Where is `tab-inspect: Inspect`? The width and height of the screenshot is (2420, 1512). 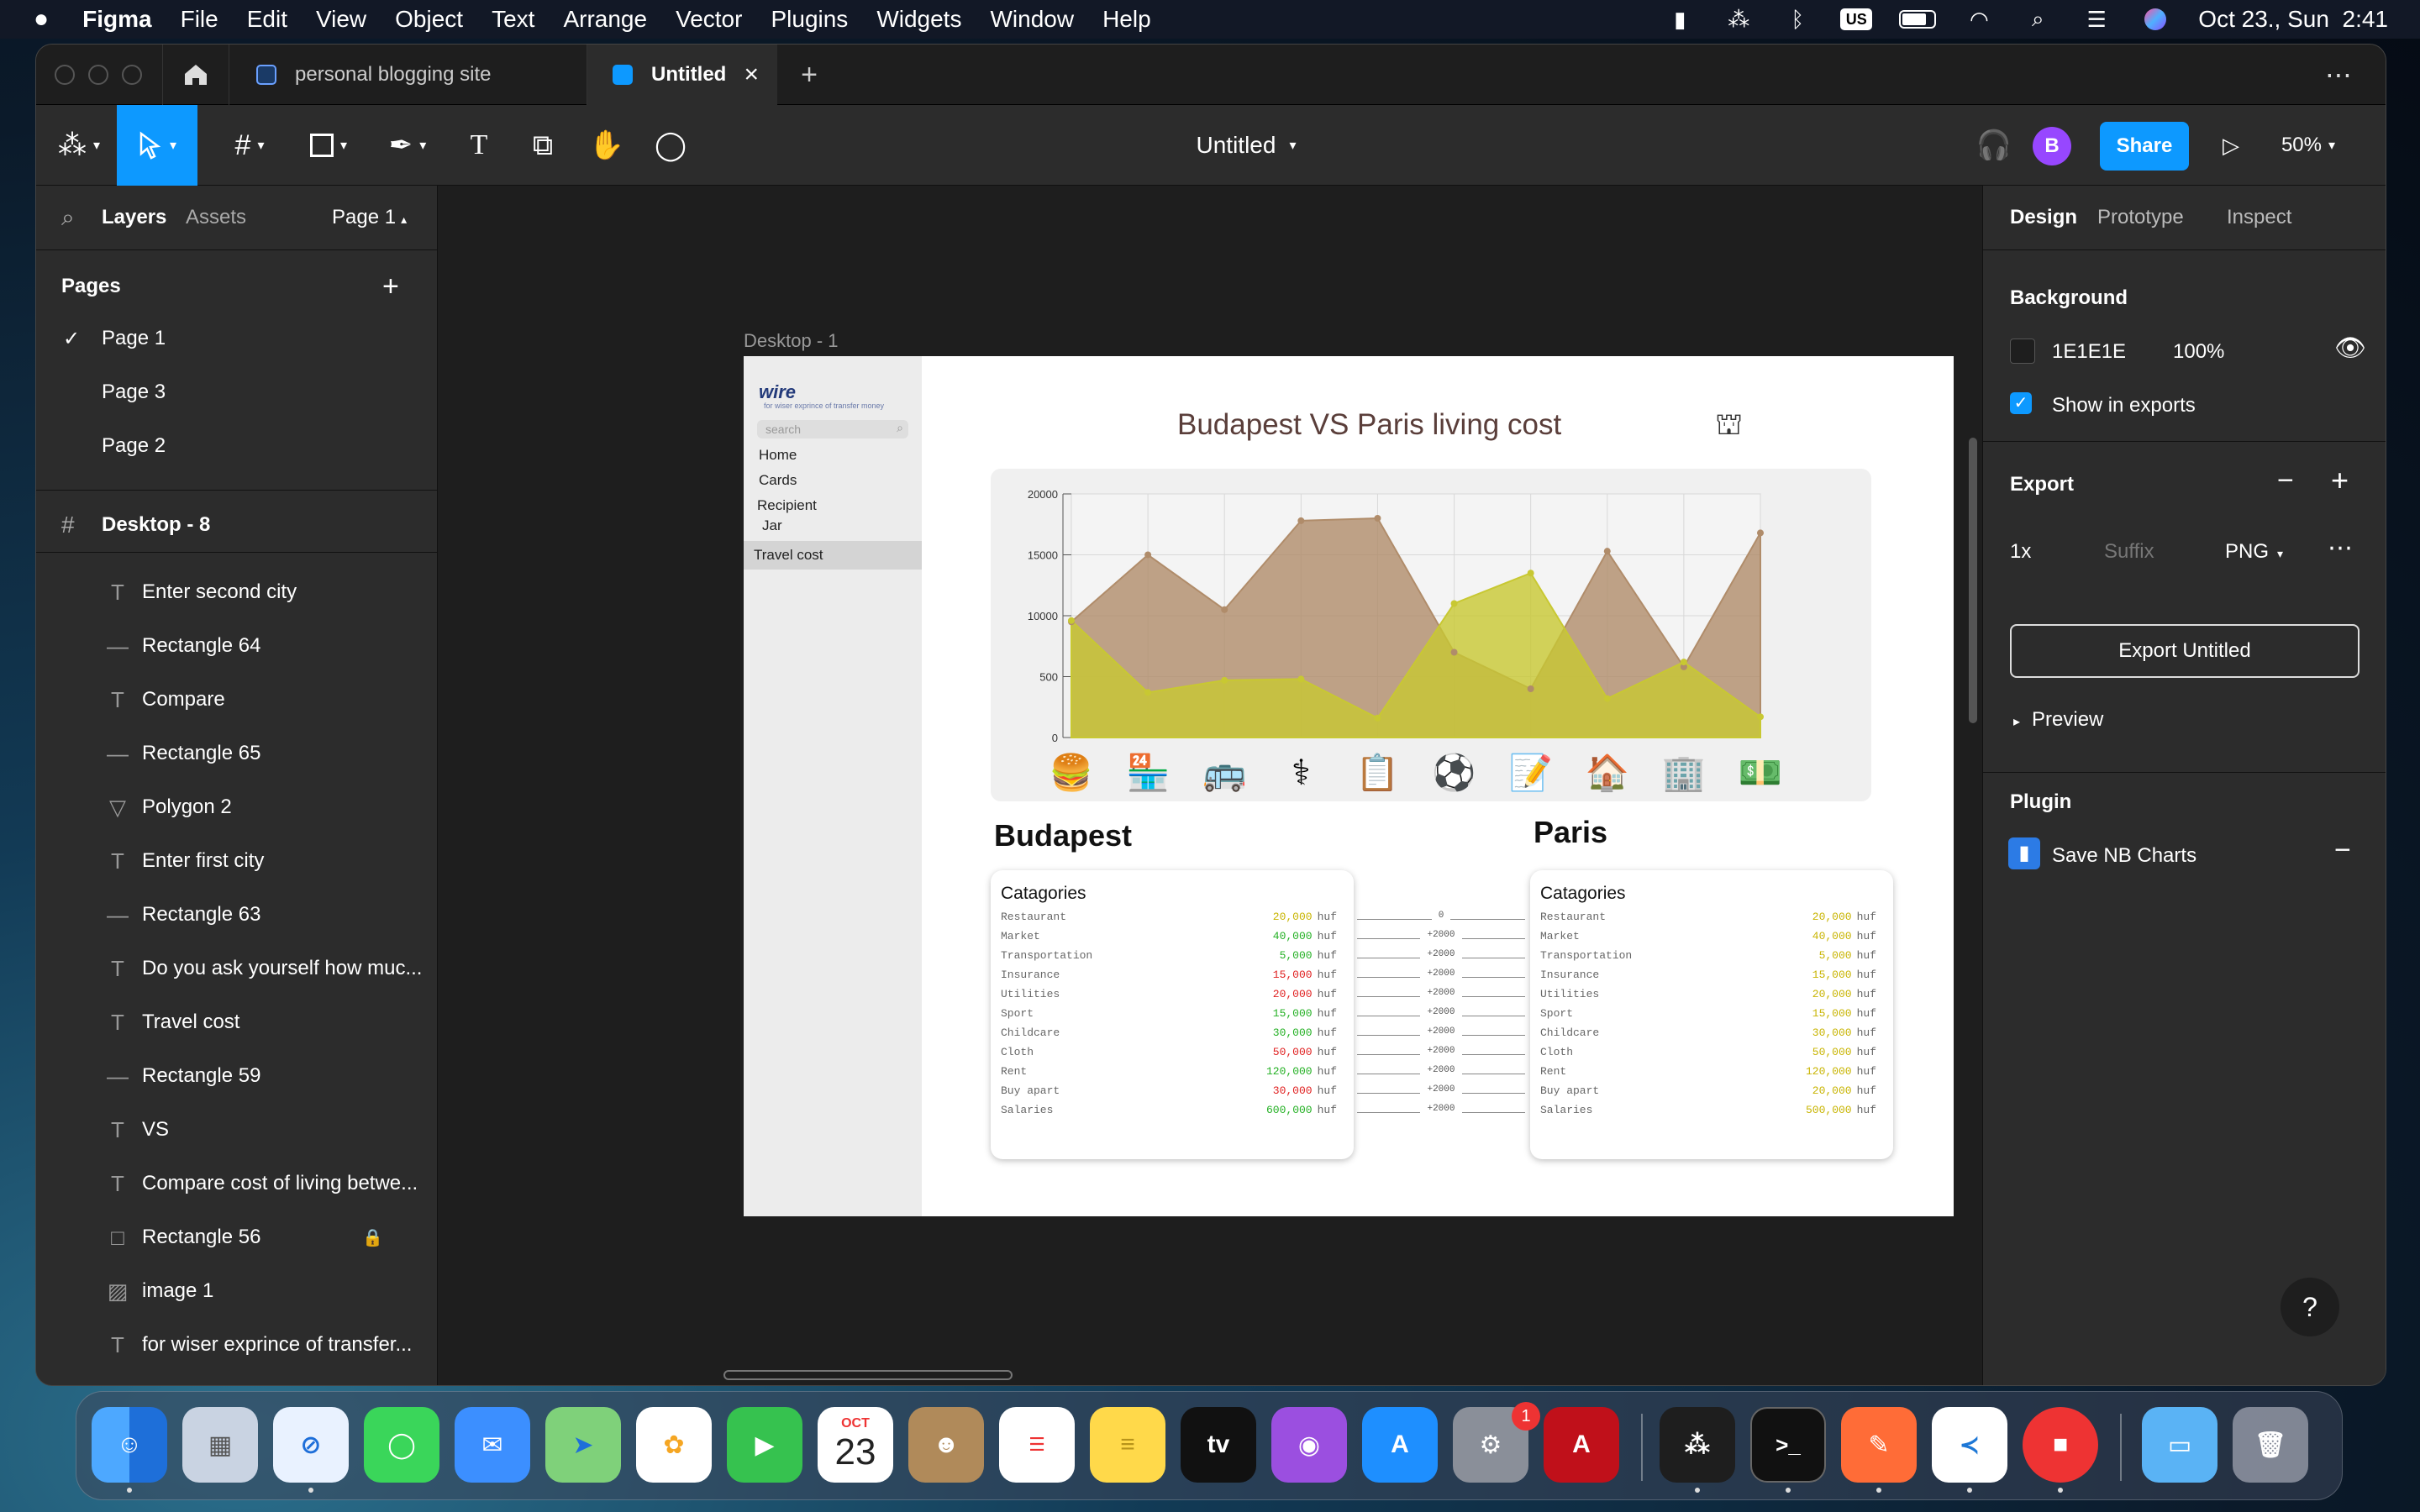
tab-inspect: Inspect is located at coordinates (2259, 217).